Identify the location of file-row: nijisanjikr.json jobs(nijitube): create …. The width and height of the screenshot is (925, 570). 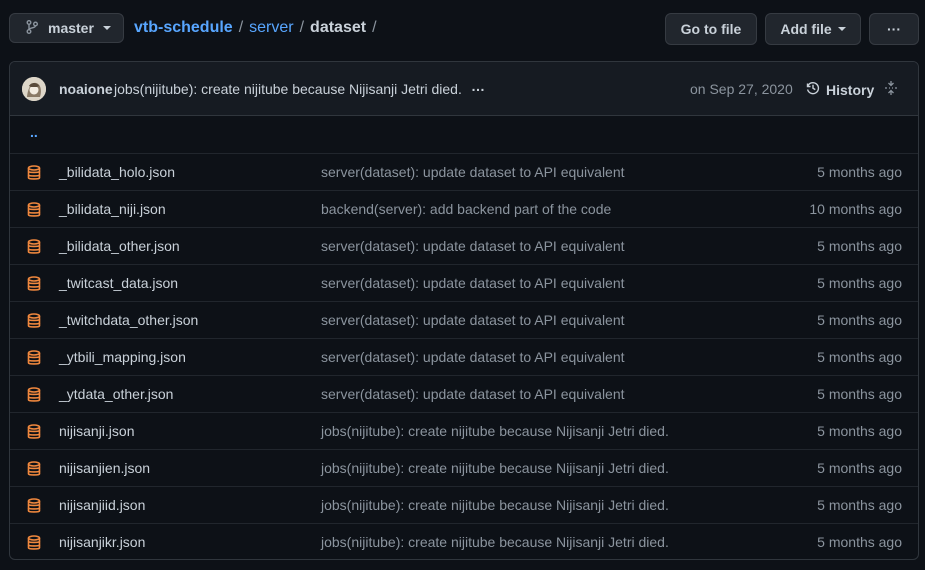
(464, 541).